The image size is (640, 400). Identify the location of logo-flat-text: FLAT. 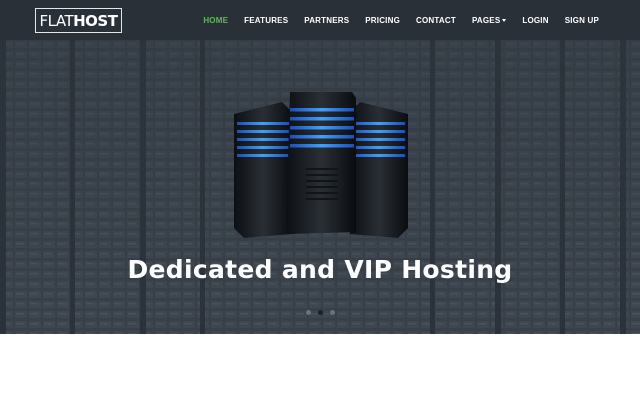
(56, 20).